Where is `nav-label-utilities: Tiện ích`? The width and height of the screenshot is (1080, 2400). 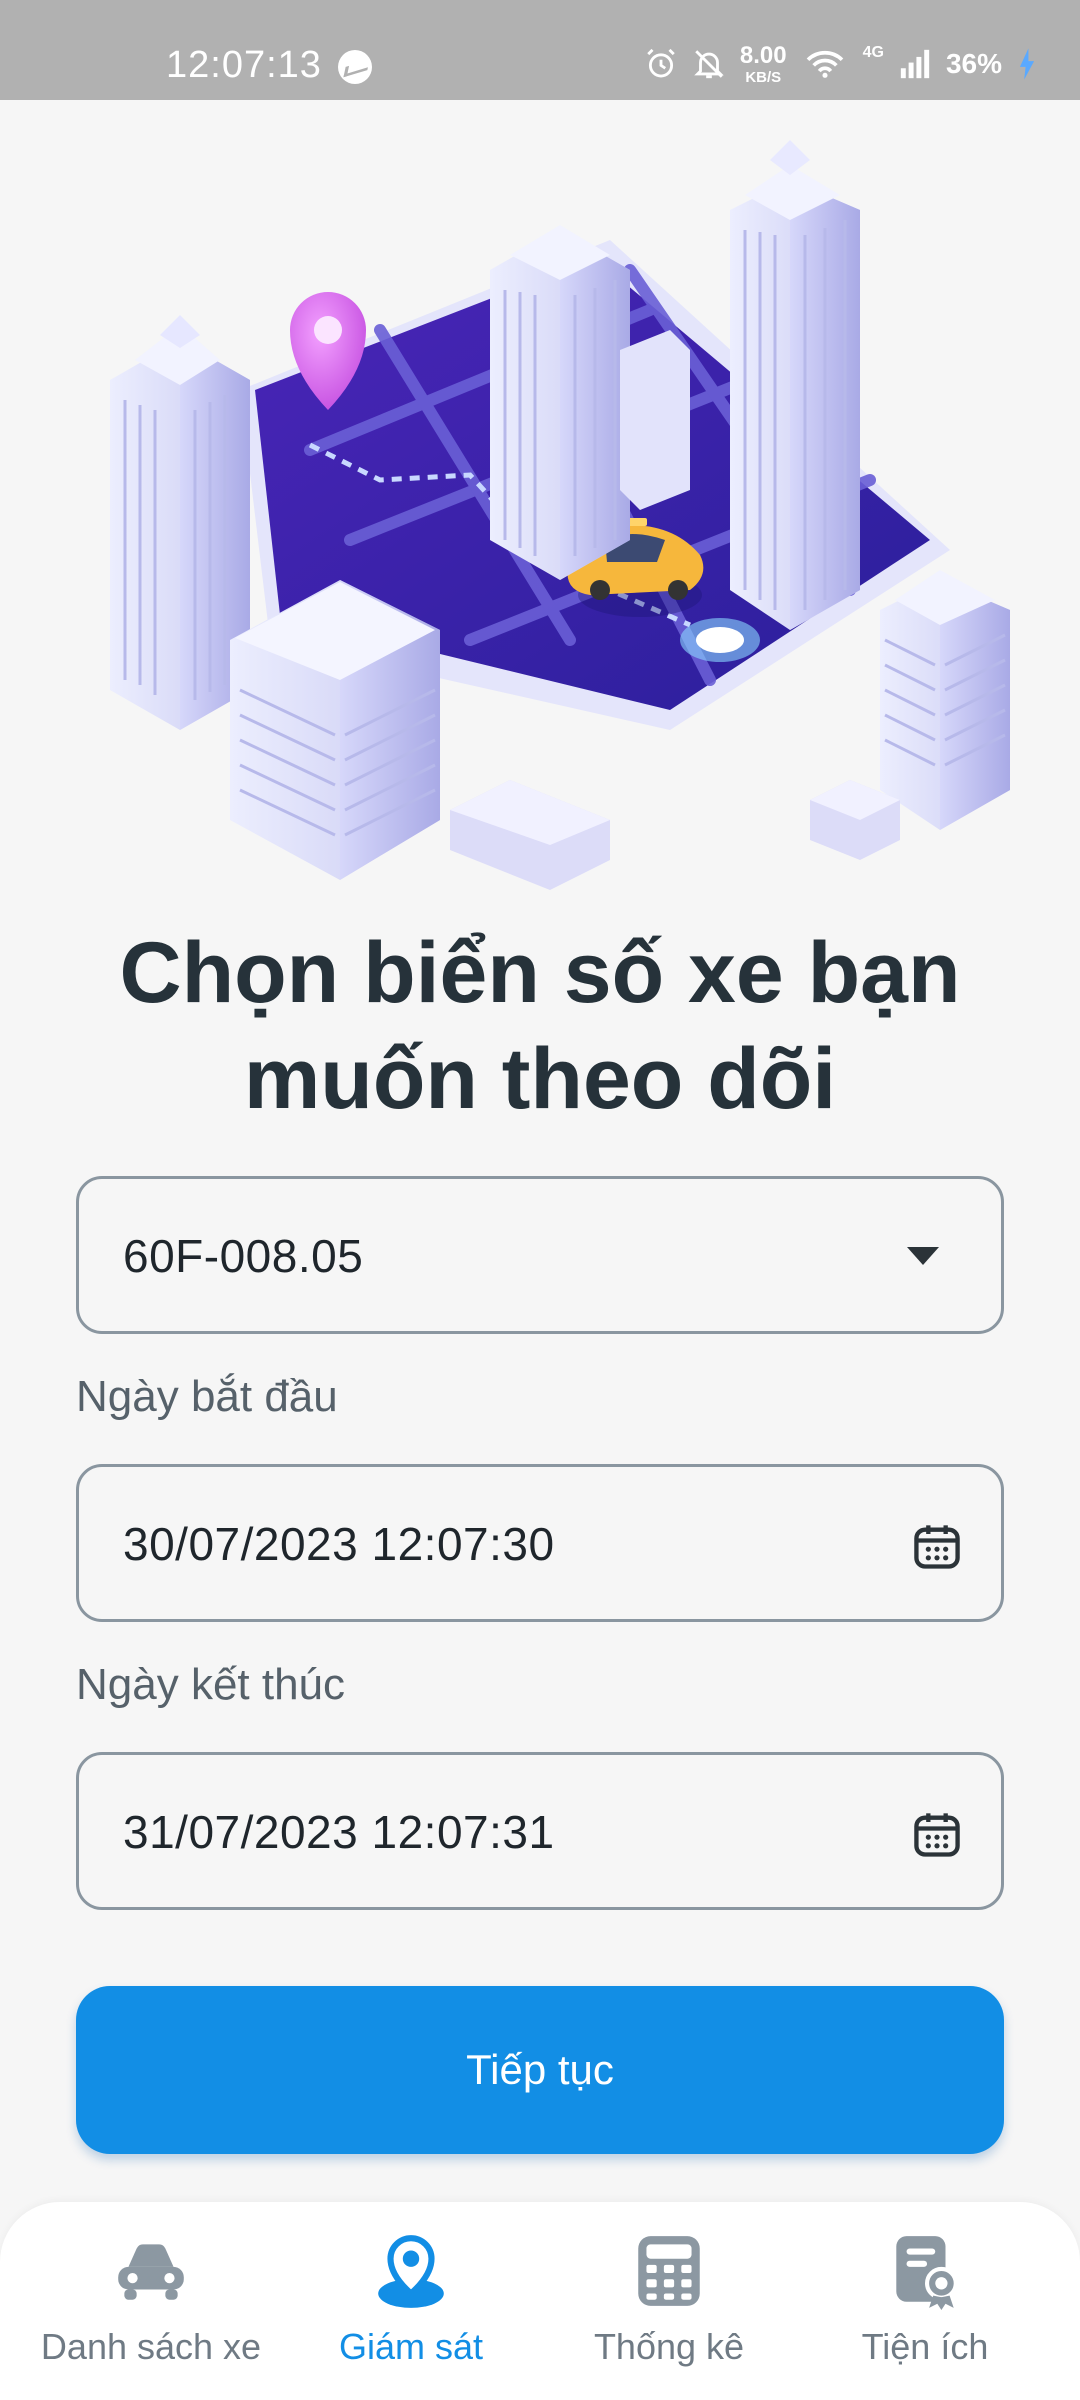
nav-label-utilities: Tiện ích is located at coordinates (925, 2346).